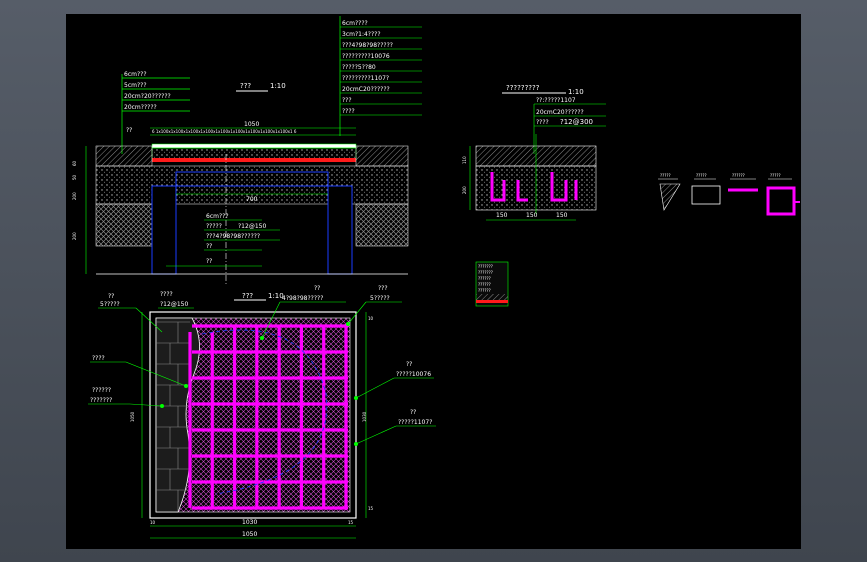  What do you see at coordinates (155, 112) in the screenshot?
I see `notes-left: 6cm??? 5cm??? 20cm?20?????? 20cm?????` at bounding box center [155, 112].